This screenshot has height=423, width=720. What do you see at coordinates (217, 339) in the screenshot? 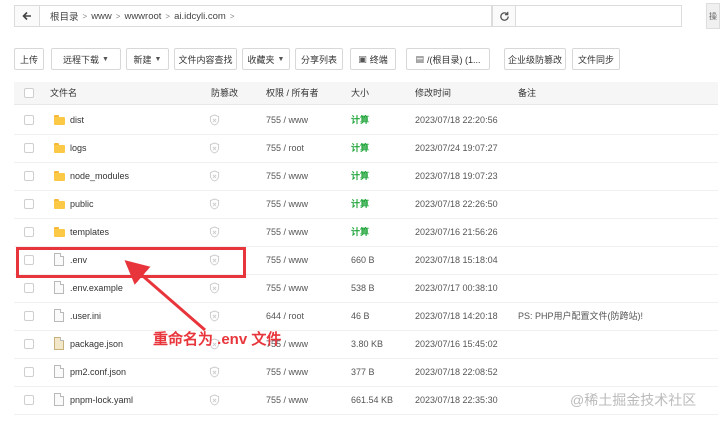
I see `annotation-text: 重命名为 .env 文件` at bounding box center [217, 339].